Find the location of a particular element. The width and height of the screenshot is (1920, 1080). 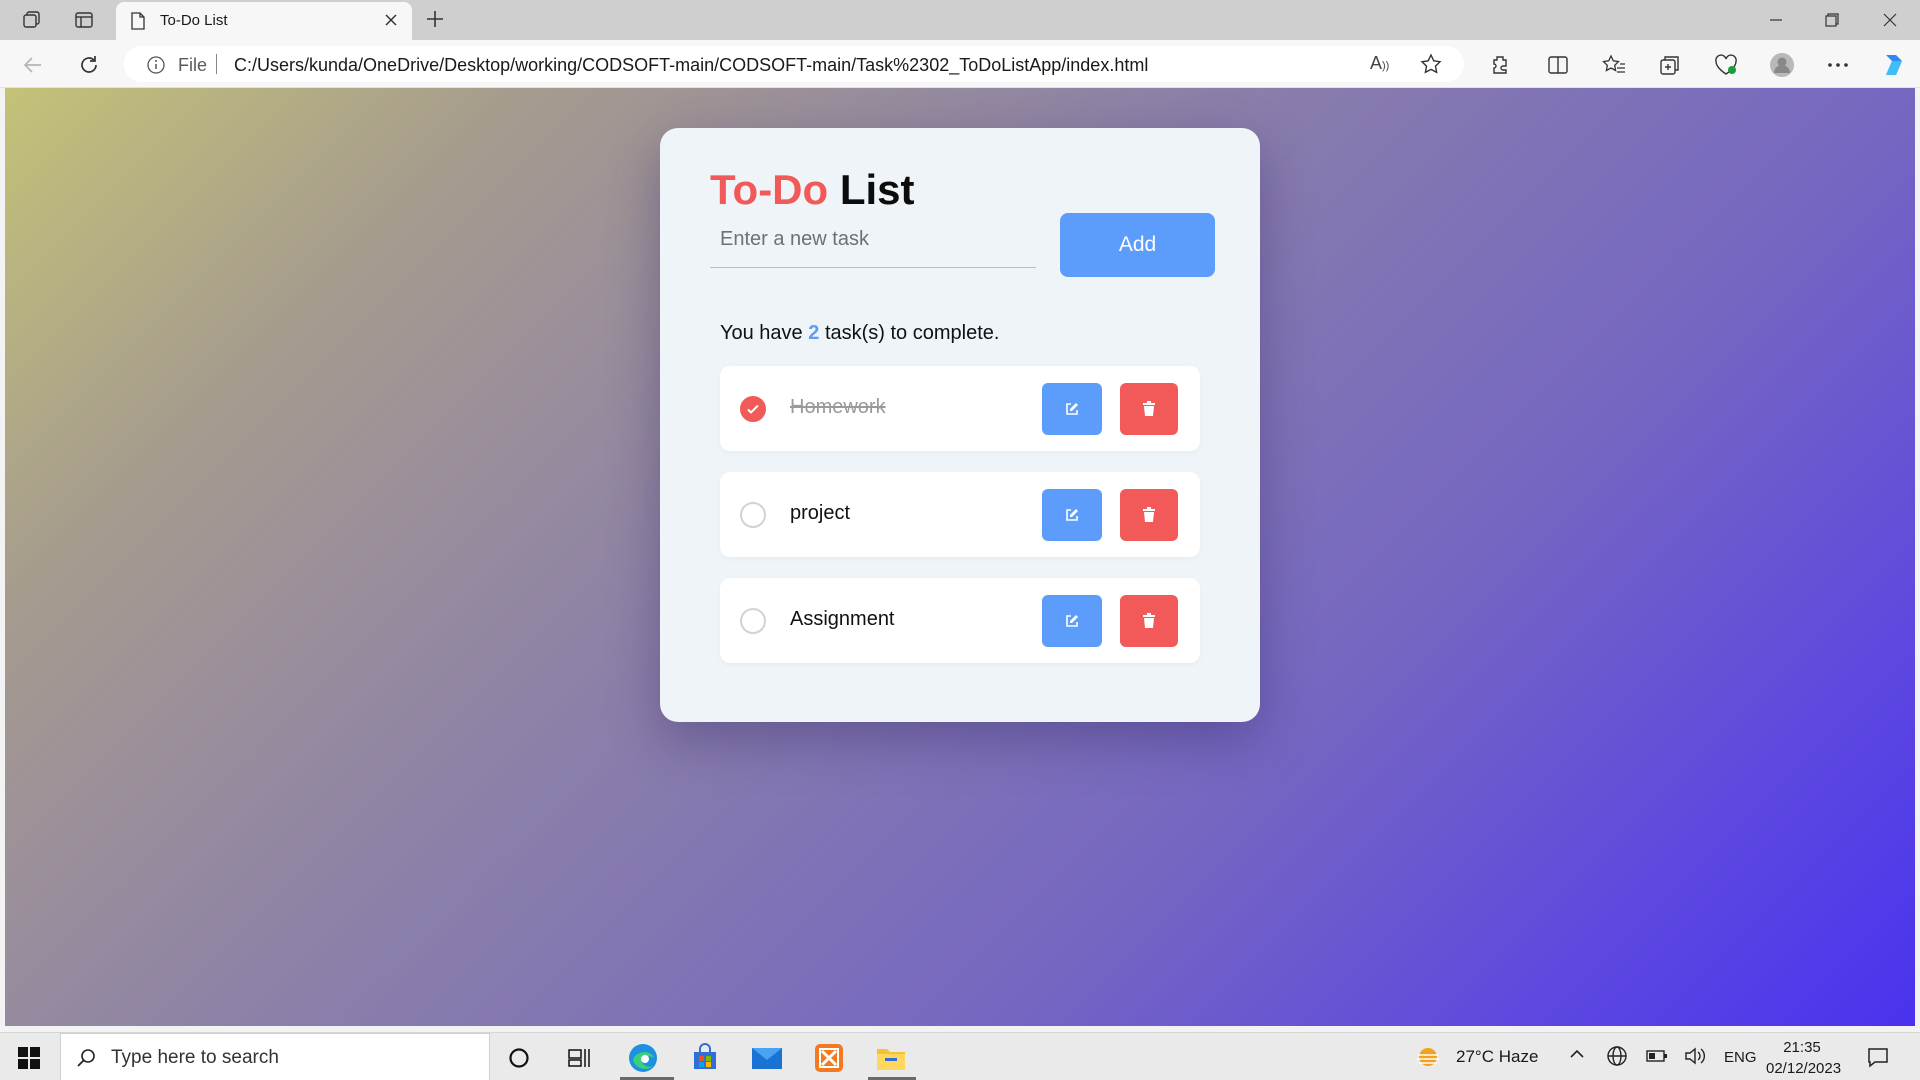

app-title-accent: To-Do is located at coordinates (769, 189).